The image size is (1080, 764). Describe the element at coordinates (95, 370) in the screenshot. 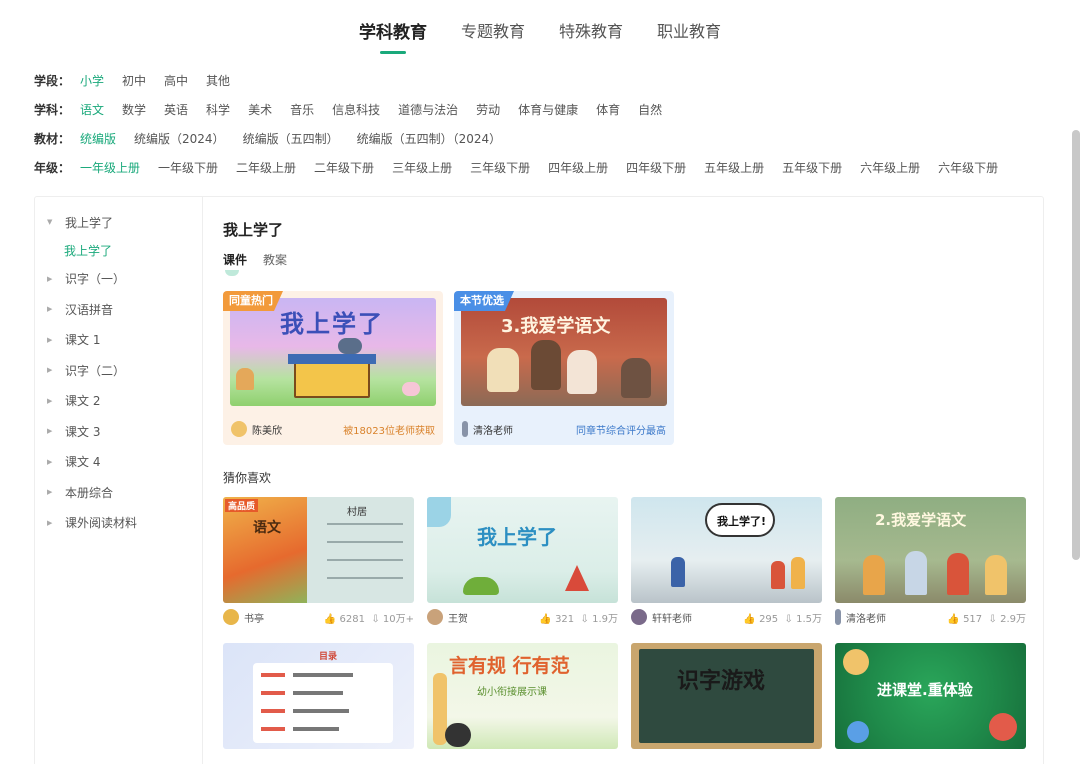

I see `sidebar-item-label: 识字（二）` at that location.